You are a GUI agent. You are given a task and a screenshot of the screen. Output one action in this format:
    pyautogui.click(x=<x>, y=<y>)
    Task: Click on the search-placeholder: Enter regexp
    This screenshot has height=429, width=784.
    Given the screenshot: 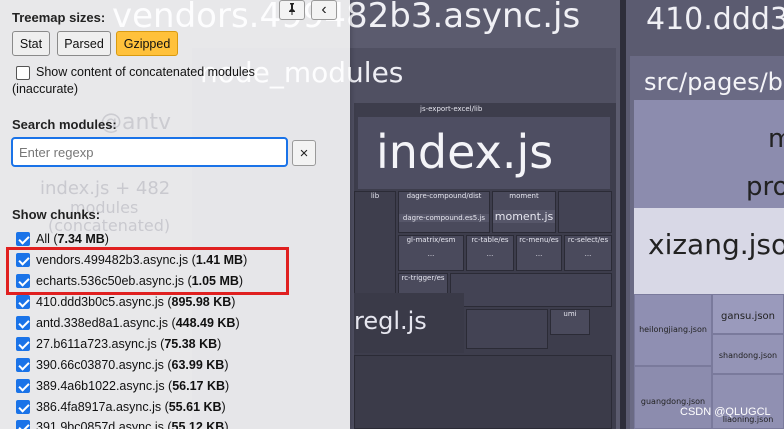 What is the action you would take?
    pyautogui.click(x=56, y=152)
    